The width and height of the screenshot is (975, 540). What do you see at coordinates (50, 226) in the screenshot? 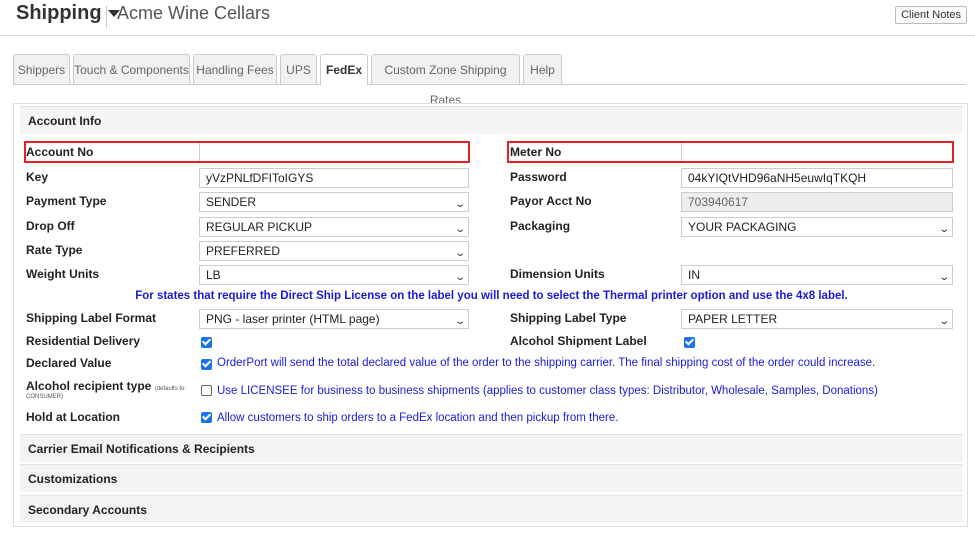
I see `drop-off-label: Drop Off` at bounding box center [50, 226].